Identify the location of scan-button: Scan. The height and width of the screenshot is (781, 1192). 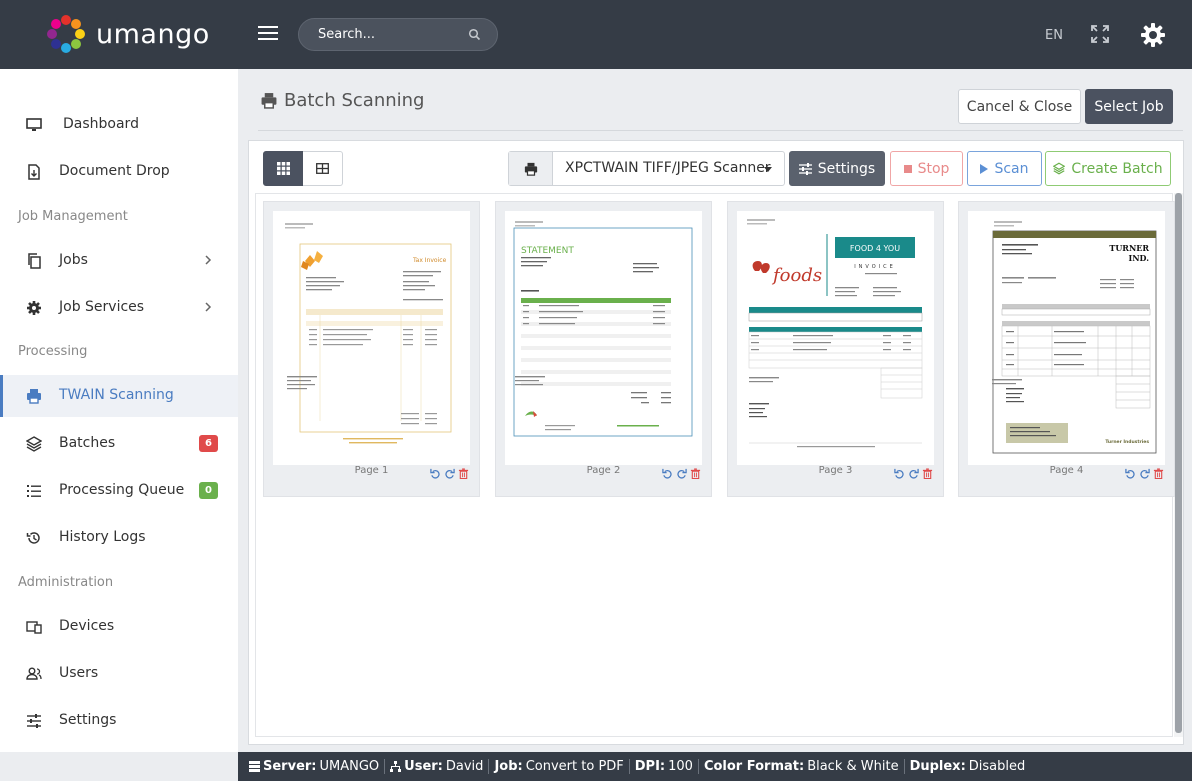
(1004, 168).